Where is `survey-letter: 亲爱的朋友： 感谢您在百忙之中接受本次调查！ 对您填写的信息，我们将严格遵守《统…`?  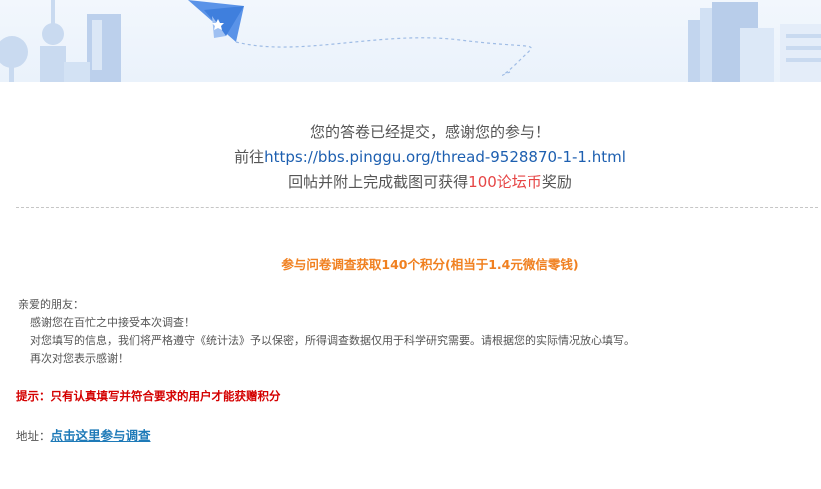 survey-letter: 亲爱的朋友： 感谢您在百忙之中接受本次调查！ 对您填写的信息，我们将严格遵守《统… is located at coordinates (326, 332).